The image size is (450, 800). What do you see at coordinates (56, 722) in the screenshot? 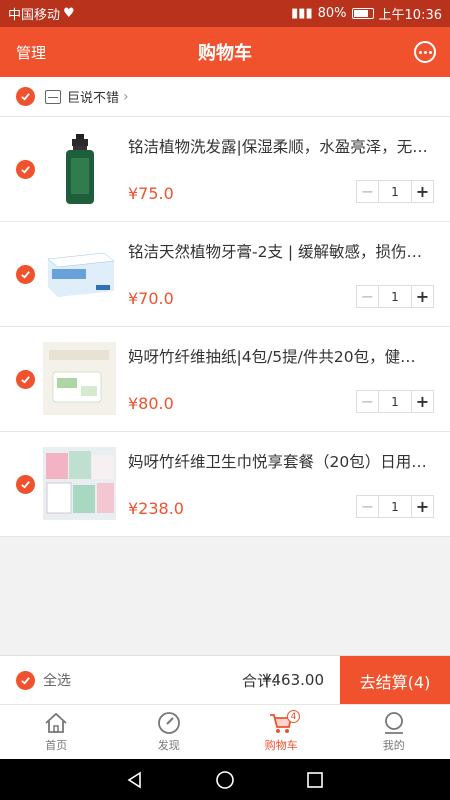
I see `home-icon` at bounding box center [56, 722].